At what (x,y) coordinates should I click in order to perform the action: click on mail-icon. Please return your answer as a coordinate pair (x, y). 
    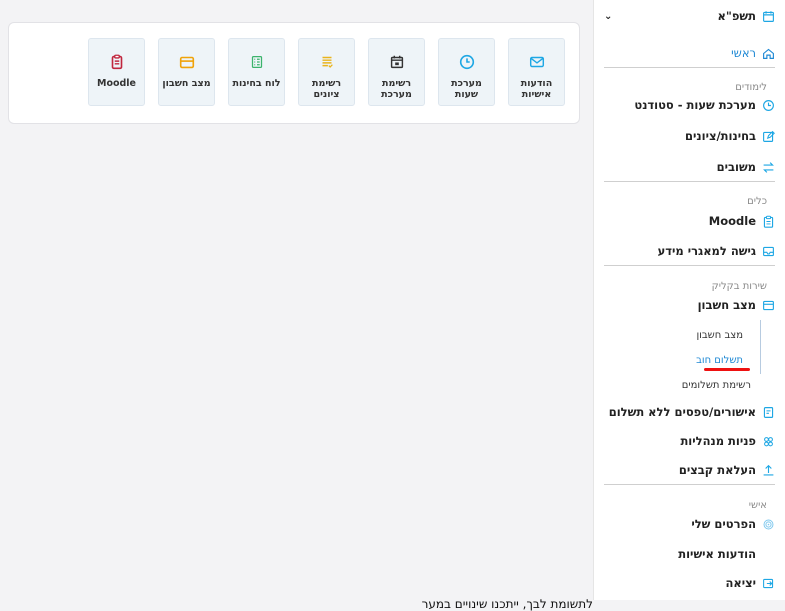
    Looking at the image, I should click on (536, 62).